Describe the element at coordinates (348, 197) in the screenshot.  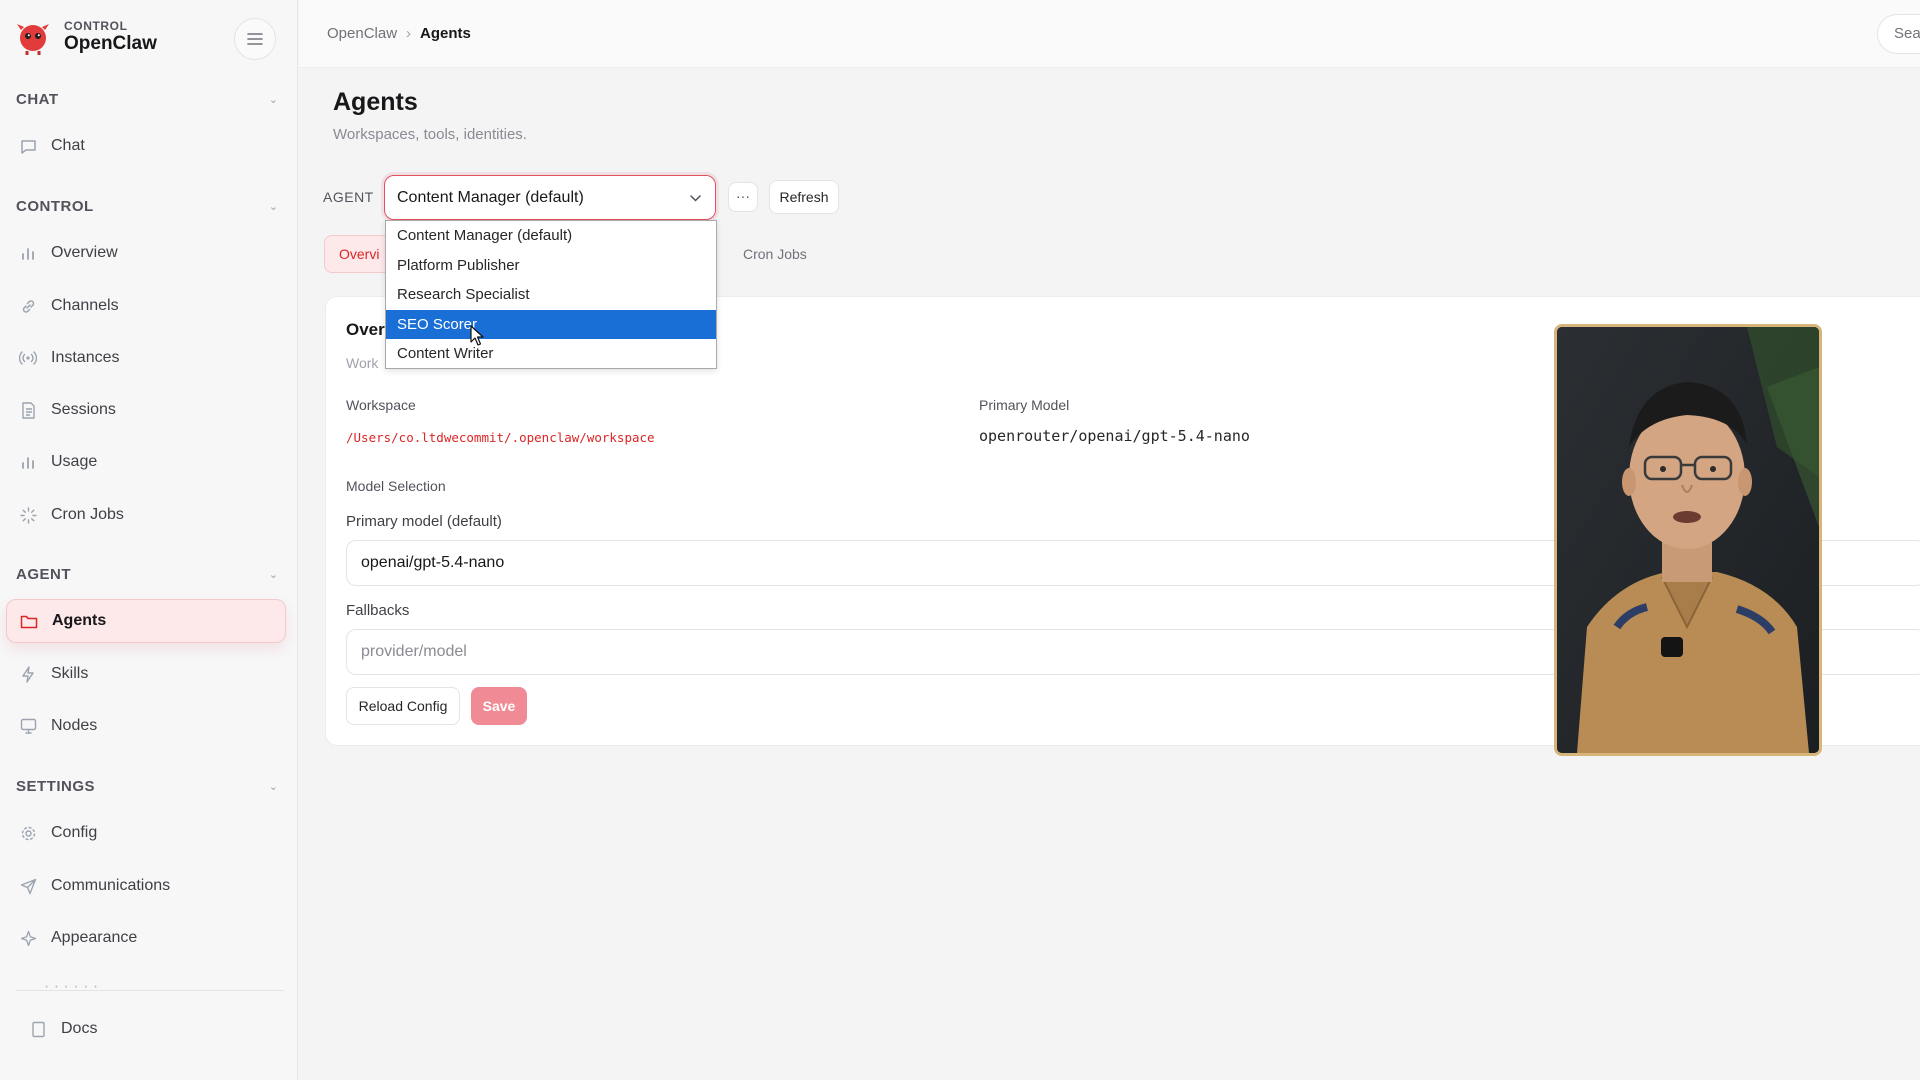
I see `agent-label: AGENT` at that location.